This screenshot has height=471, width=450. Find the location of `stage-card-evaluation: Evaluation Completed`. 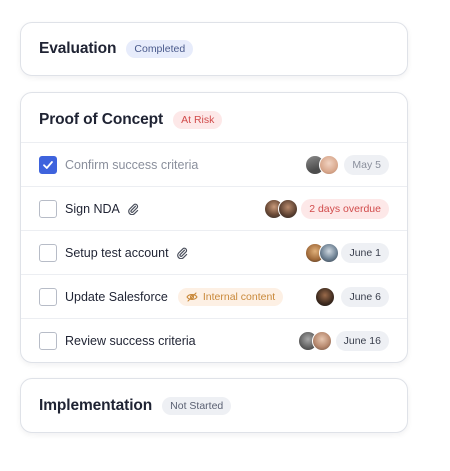

stage-card-evaluation: Evaluation Completed is located at coordinates (214, 49).